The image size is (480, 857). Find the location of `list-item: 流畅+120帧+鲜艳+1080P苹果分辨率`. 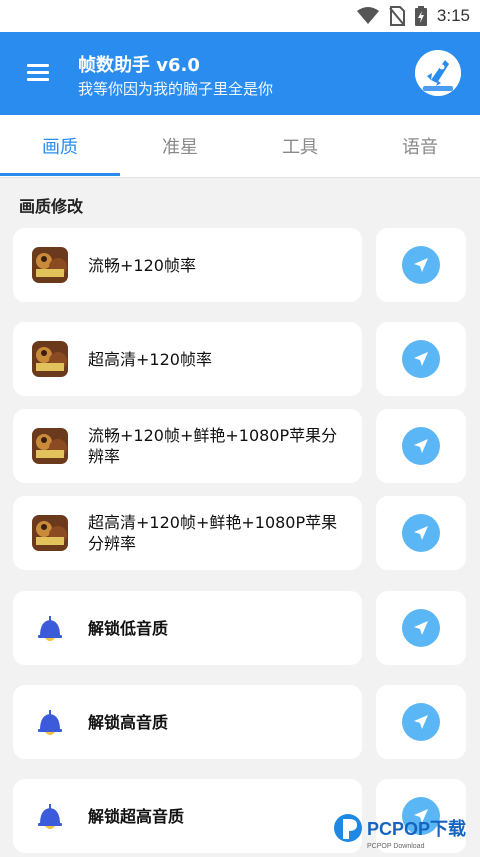

list-item: 流畅+120帧+鲜艳+1080P苹果分辨率 is located at coordinates (187, 446).